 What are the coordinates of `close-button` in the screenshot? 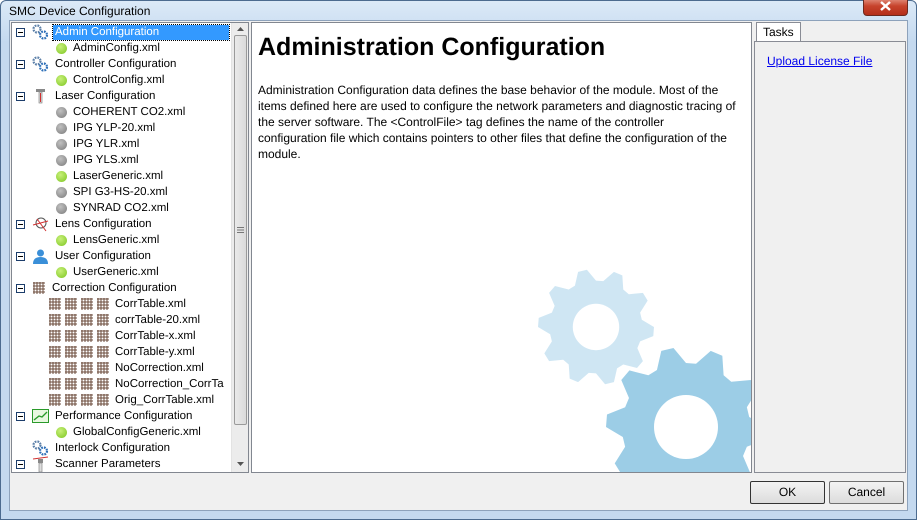 It's located at (885, 8).